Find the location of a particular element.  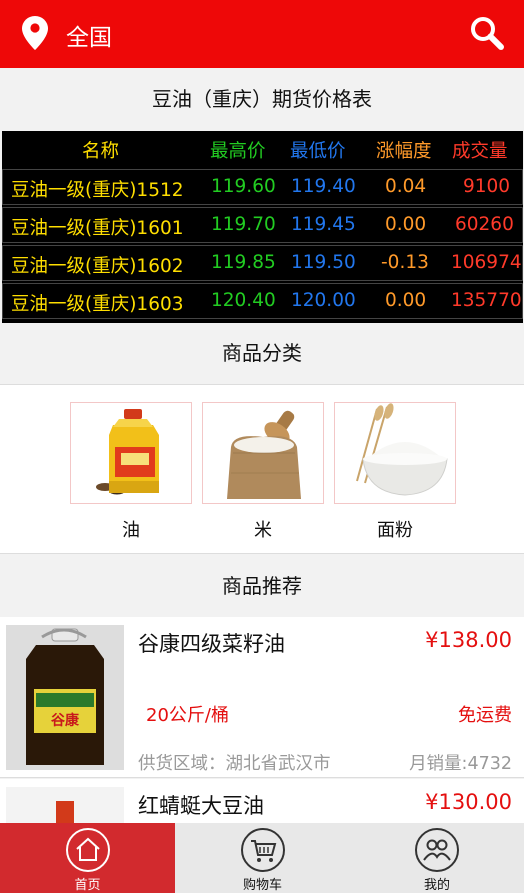

col-header-volume: 成交量 is located at coordinates (480, 151).